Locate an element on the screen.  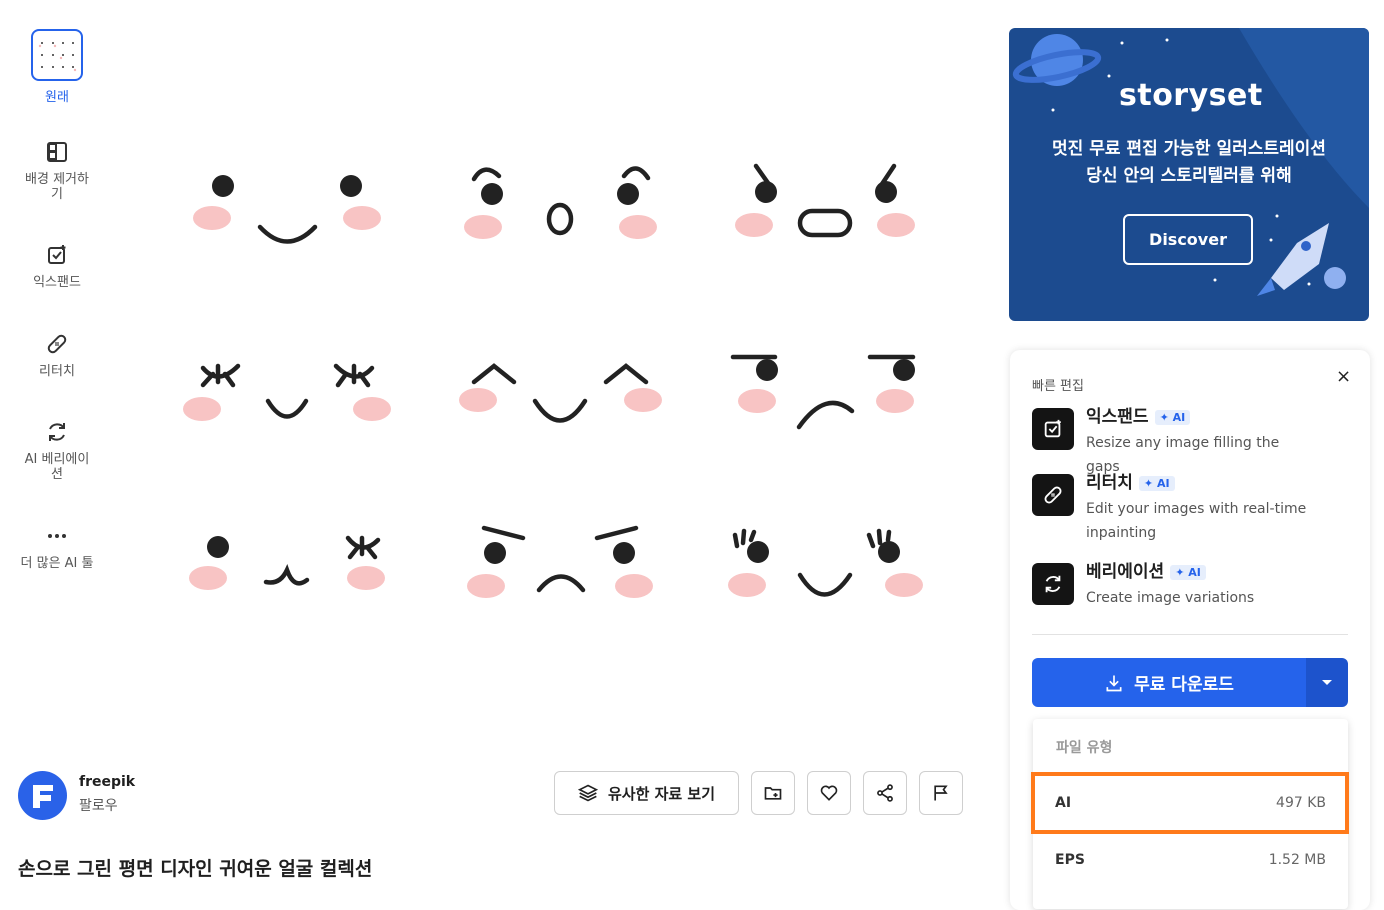
discover-button: Discover is located at coordinates (1188, 239).